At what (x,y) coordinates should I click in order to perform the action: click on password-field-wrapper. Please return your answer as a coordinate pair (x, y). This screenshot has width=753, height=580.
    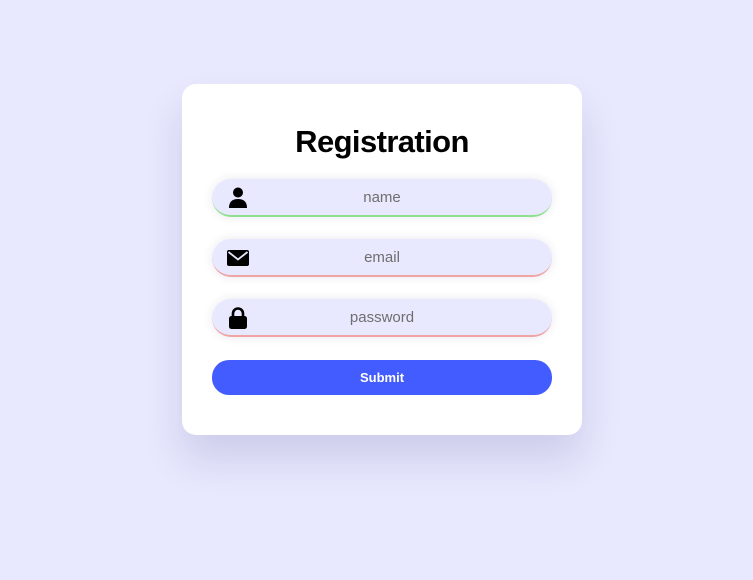
    Looking at the image, I should click on (382, 318).